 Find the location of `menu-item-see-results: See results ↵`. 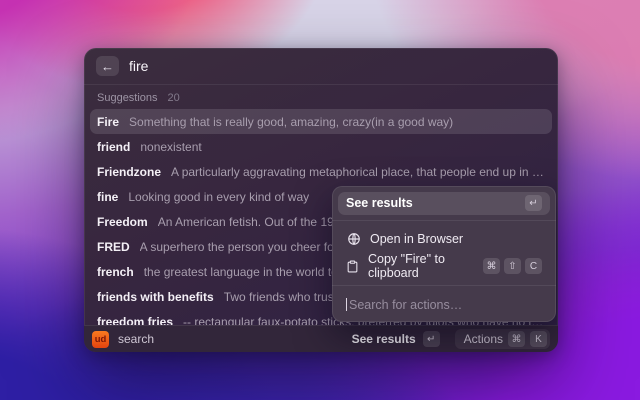

menu-item-see-results: See results ↵ is located at coordinates (444, 203).